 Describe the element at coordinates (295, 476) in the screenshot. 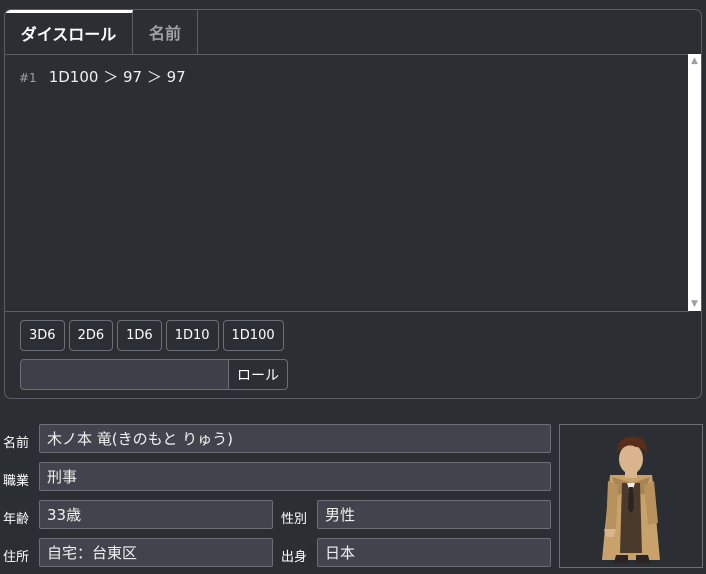

I see `job-field: 刑事` at that location.